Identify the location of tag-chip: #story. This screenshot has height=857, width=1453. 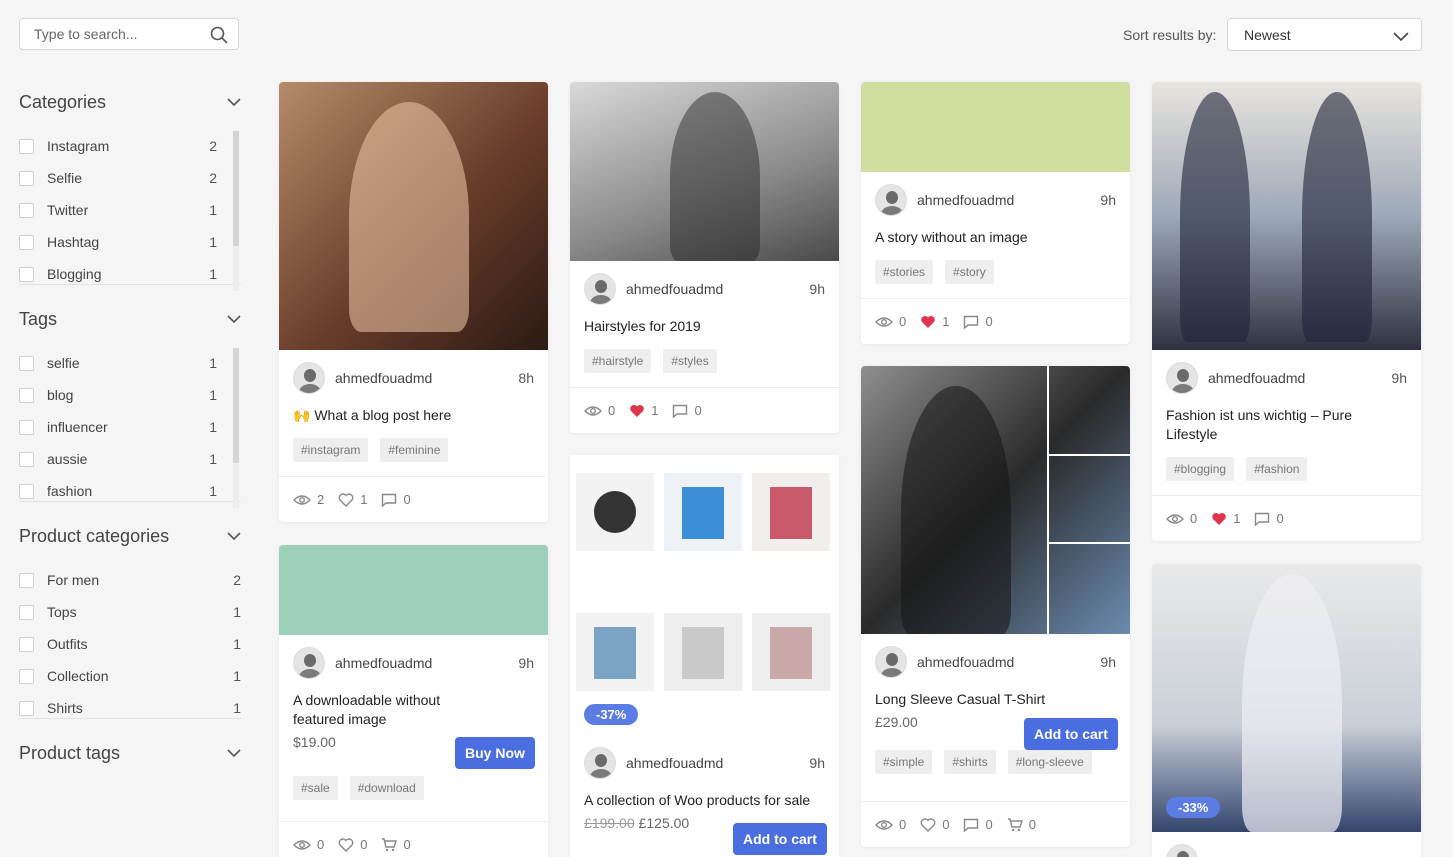
(969, 272).